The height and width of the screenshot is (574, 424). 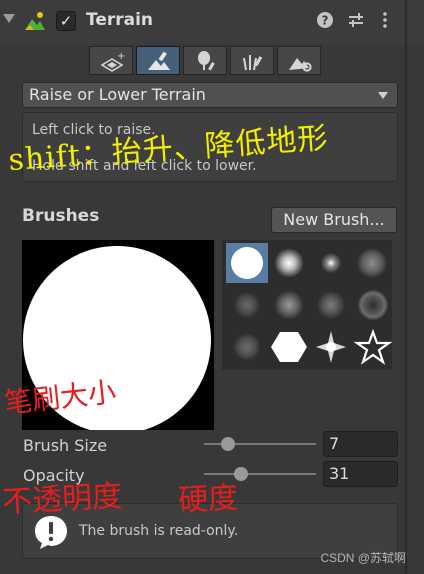 I want to click on brush-swatch-soft-circle, so click(x=289, y=263).